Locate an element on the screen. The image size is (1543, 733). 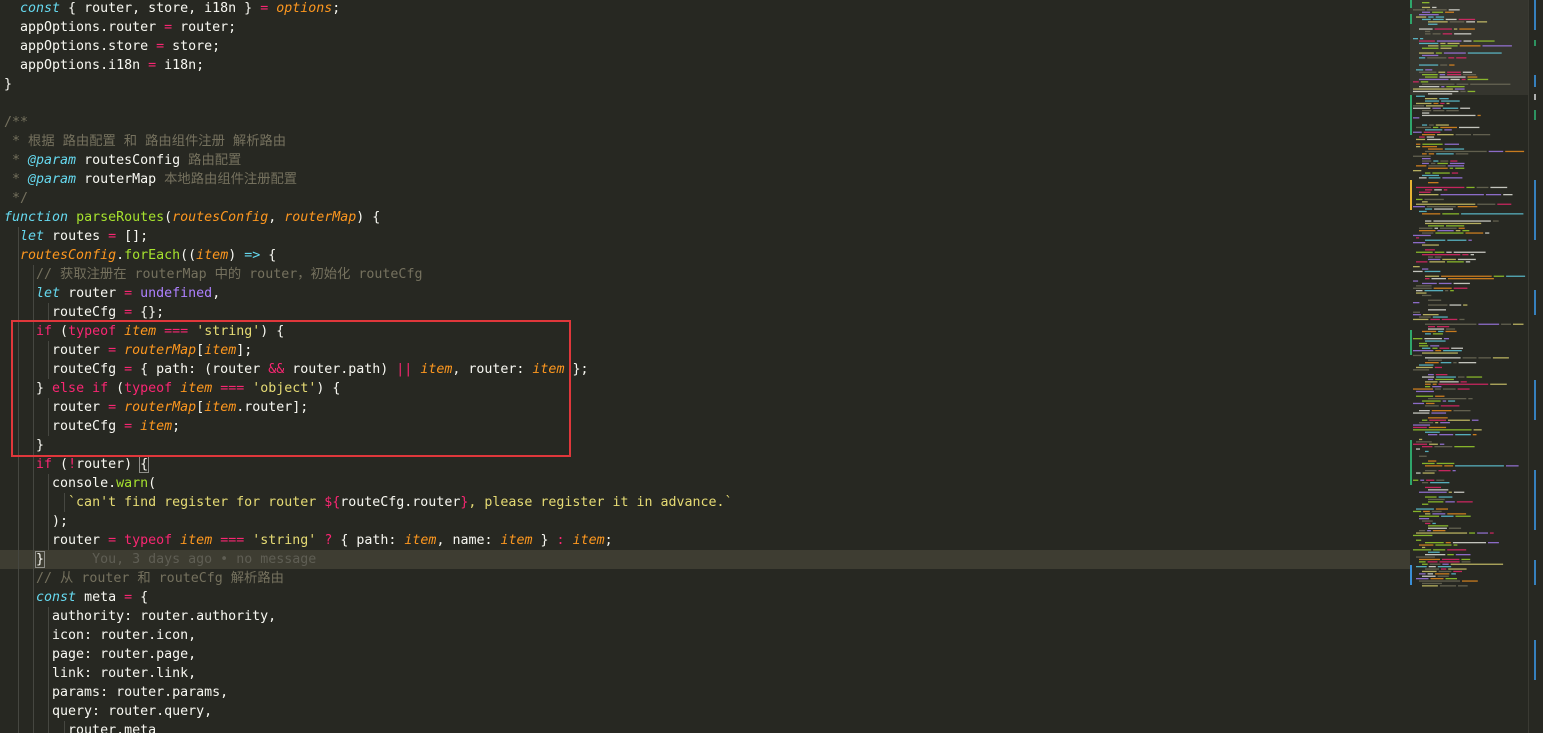
code-line: routeCfg = item; is located at coordinates (705, 426).